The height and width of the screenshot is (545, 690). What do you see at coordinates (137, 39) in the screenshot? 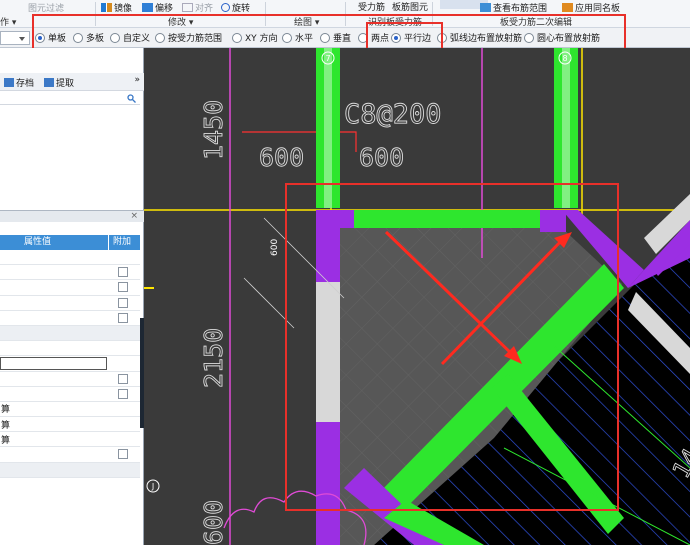
I see `option-label: 自定义` at bounding box center [137, 39].